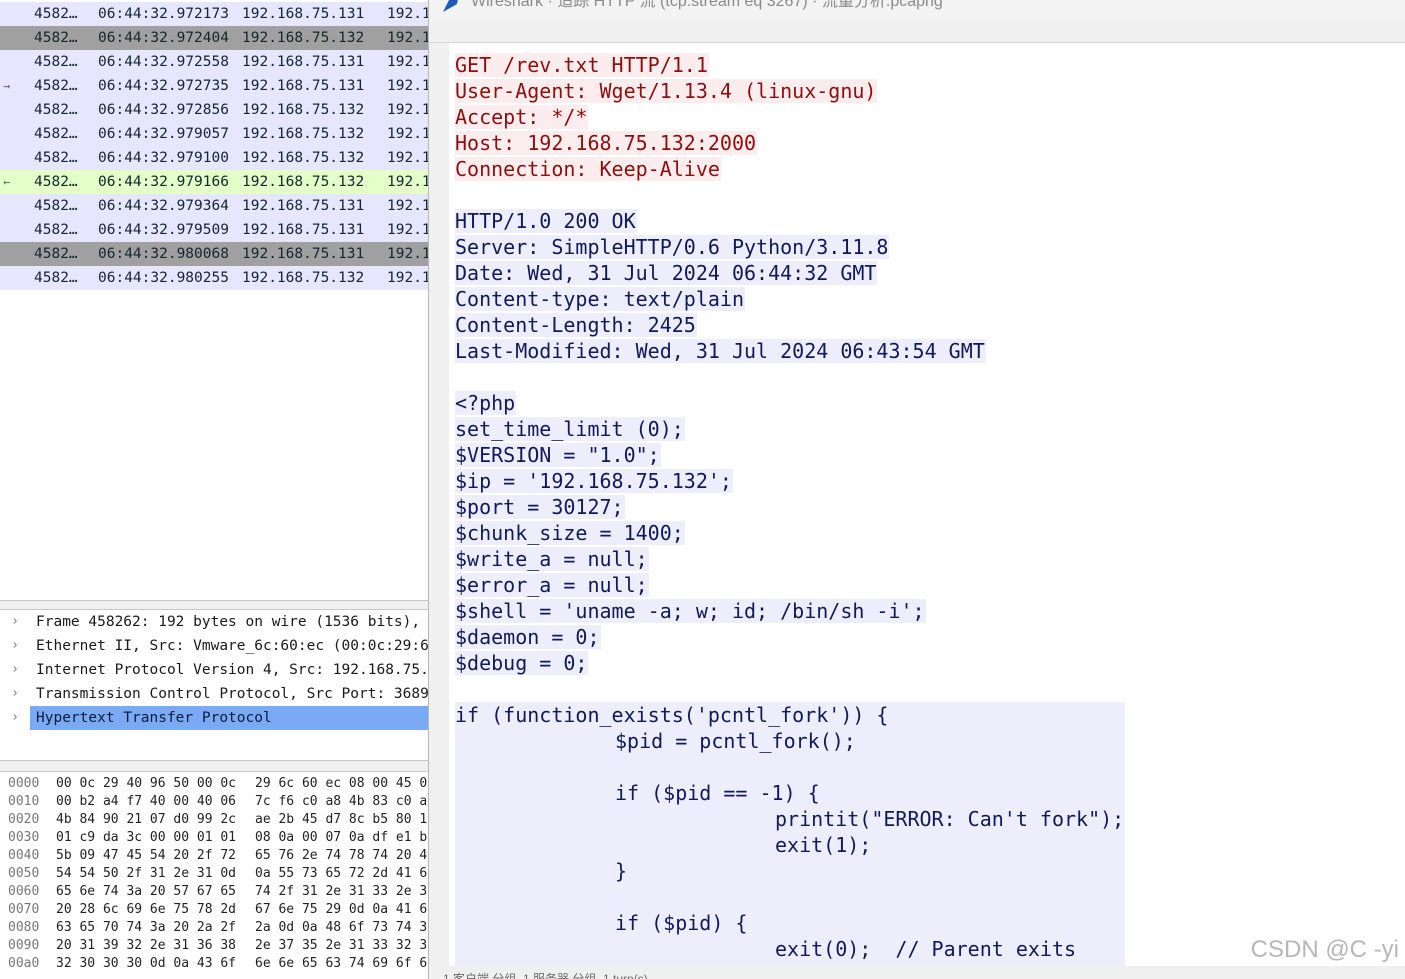  I want to click on response-header-line-text: Content-Length: 2425, so click(576, 325).